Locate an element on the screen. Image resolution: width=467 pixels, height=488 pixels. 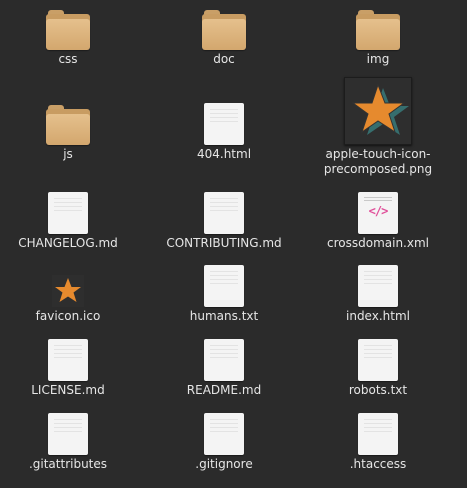
file-item-humans-txt: humans.txt is located at coordinates (224, 292).